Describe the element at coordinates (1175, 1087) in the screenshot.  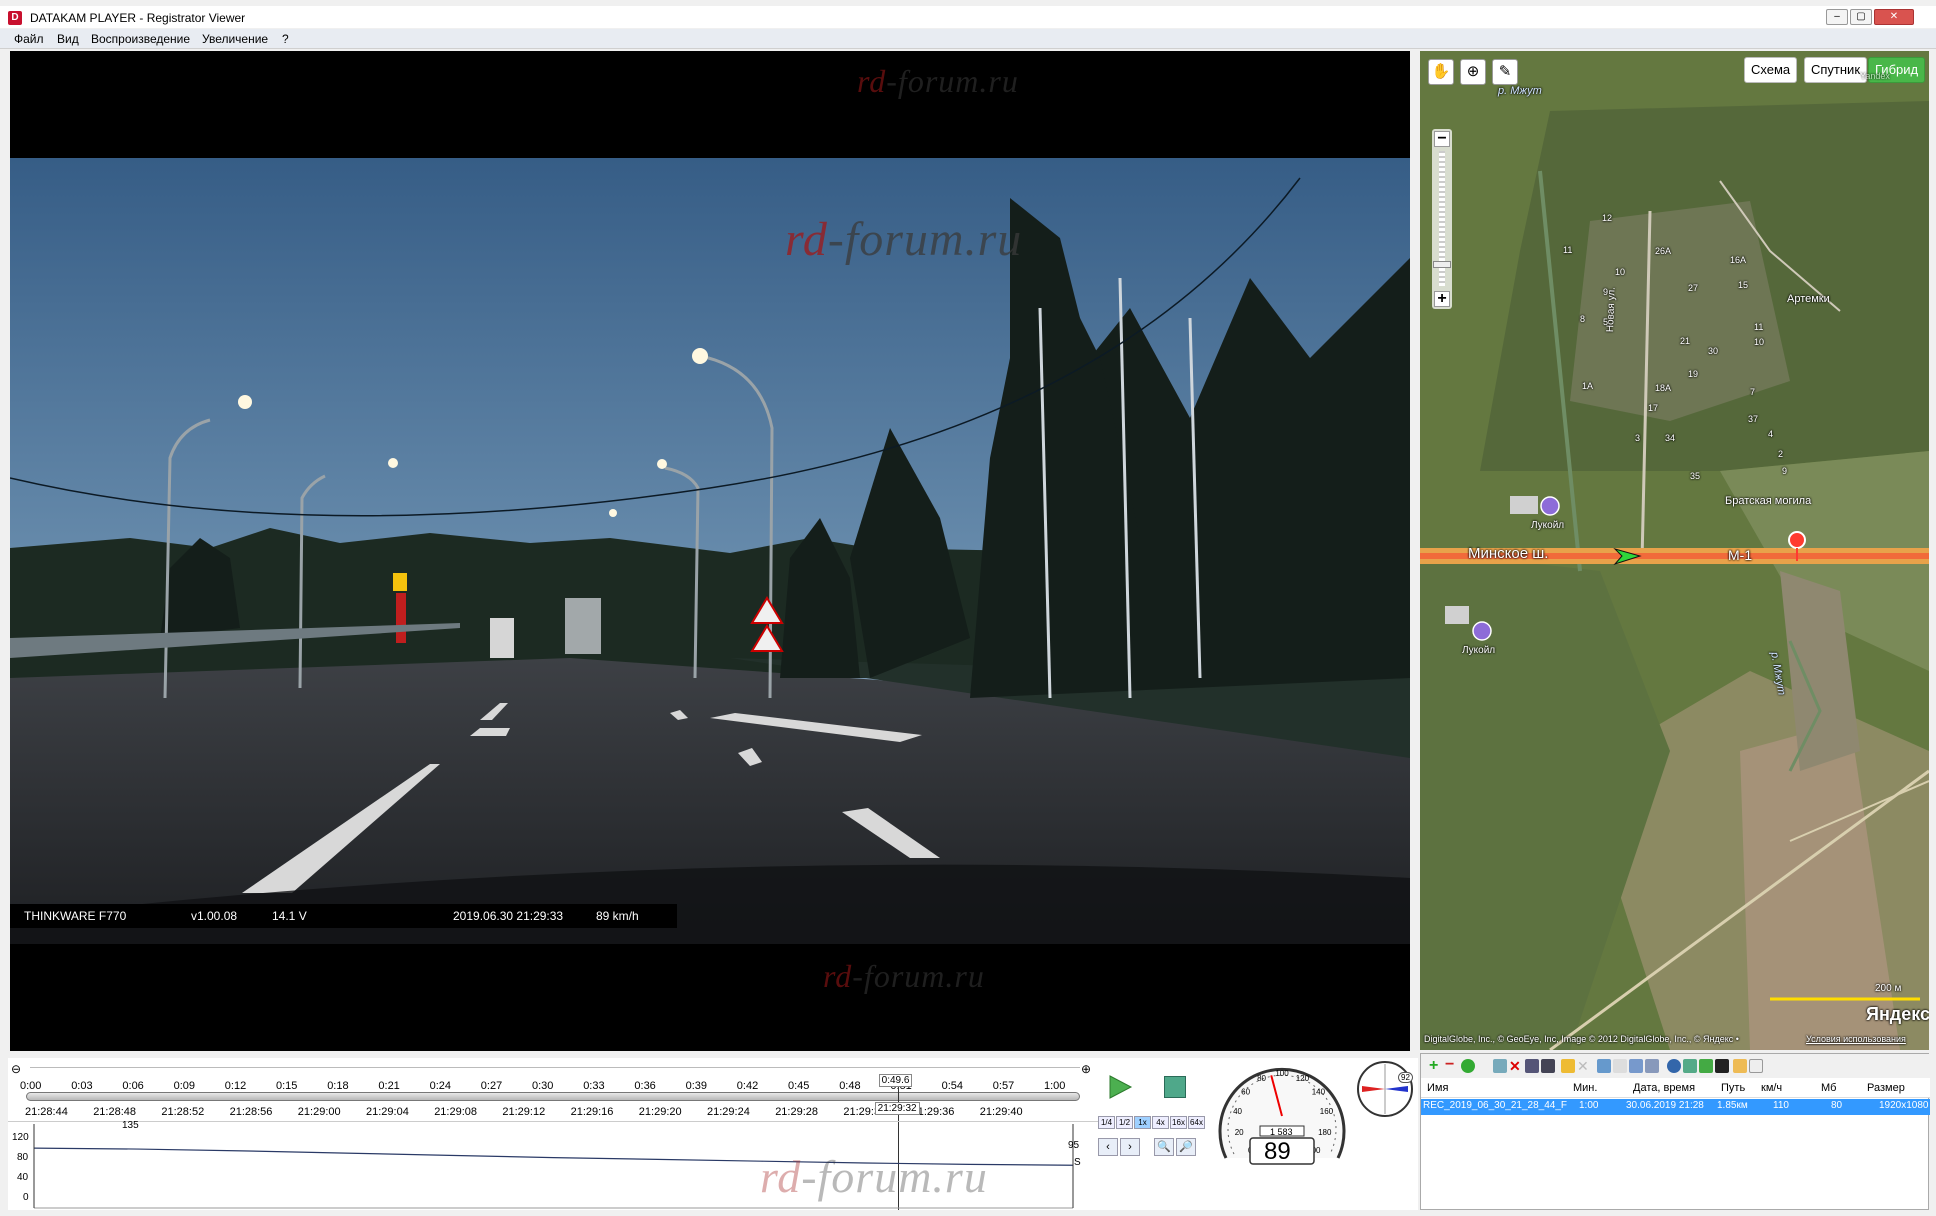
I see `stop-icon` at that location.